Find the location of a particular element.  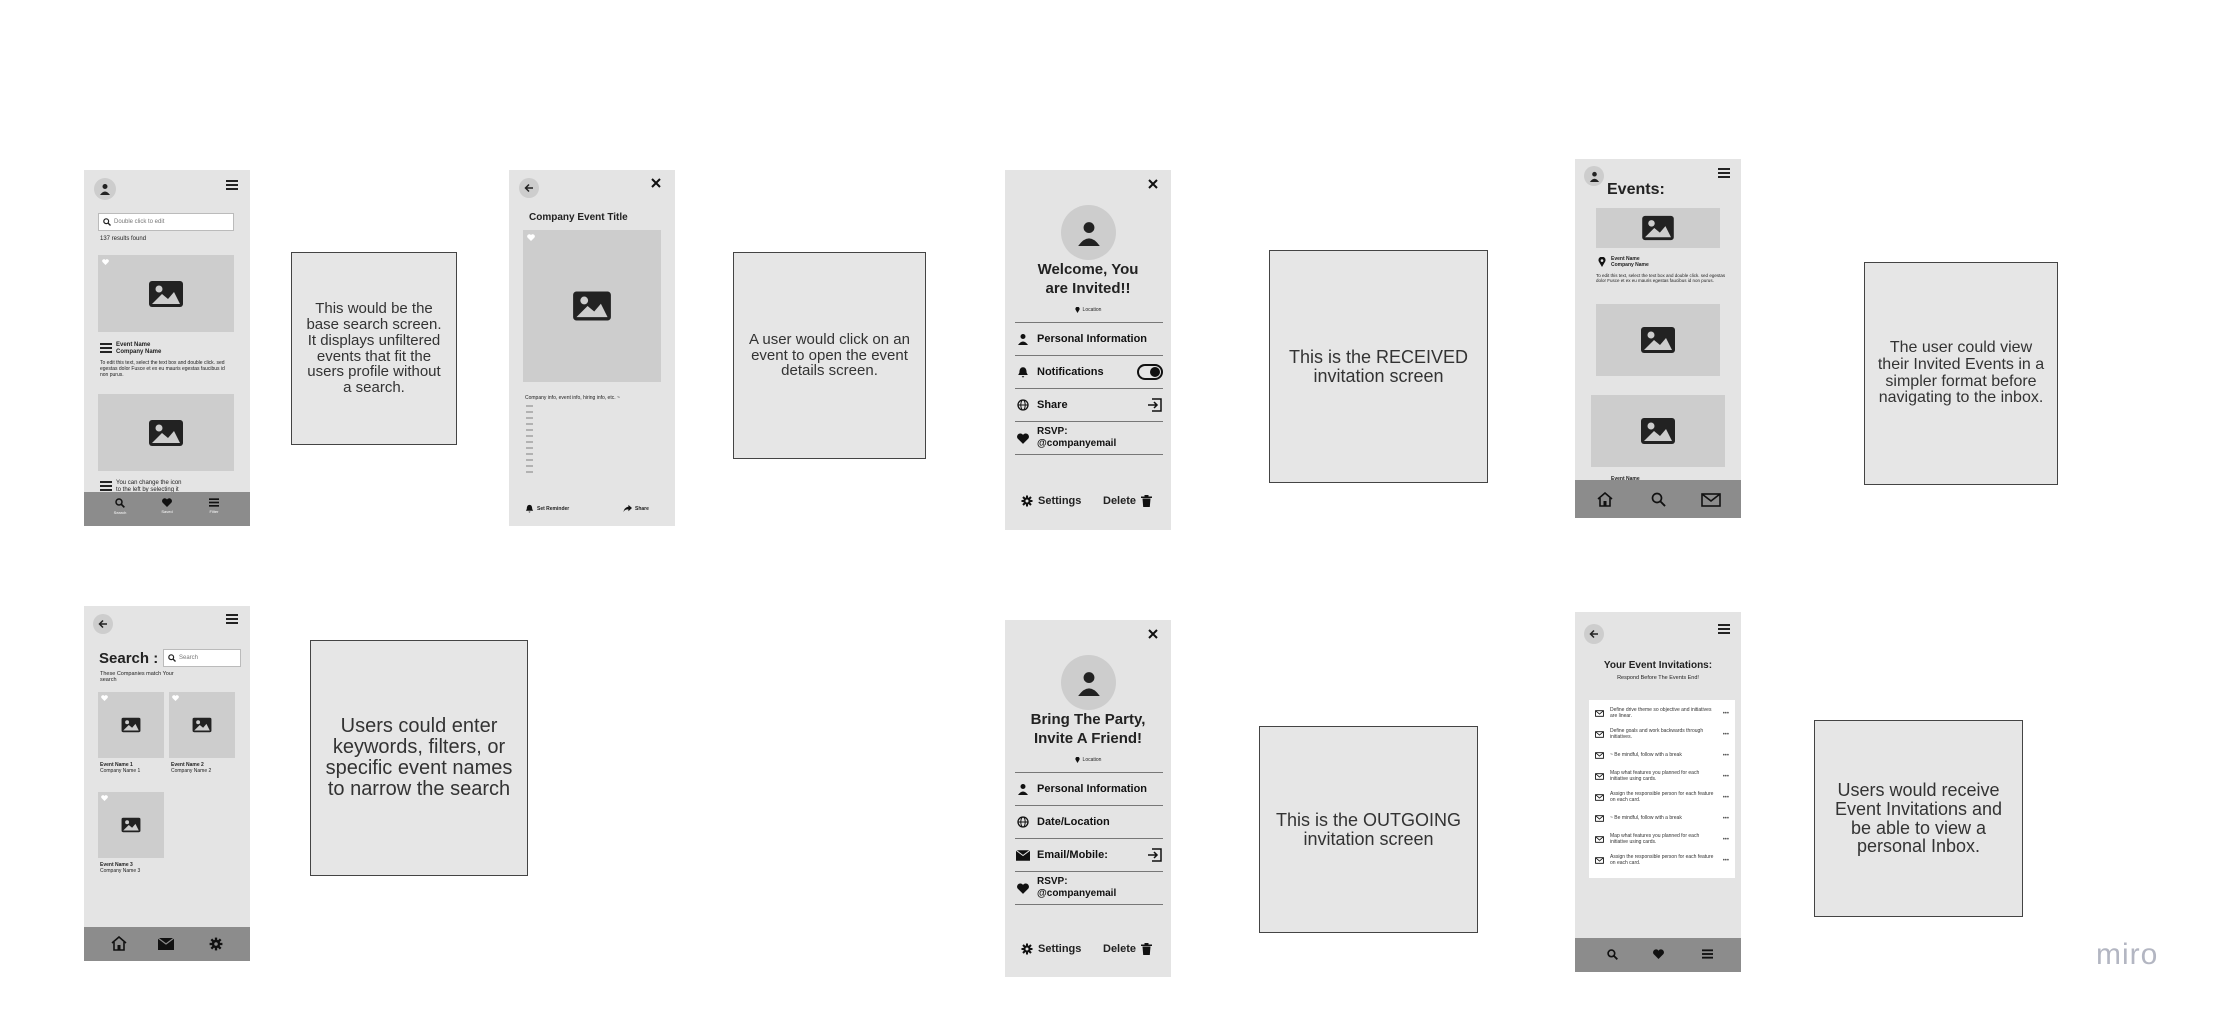

results-count: 137 results found is located at coordinates (123, 239).